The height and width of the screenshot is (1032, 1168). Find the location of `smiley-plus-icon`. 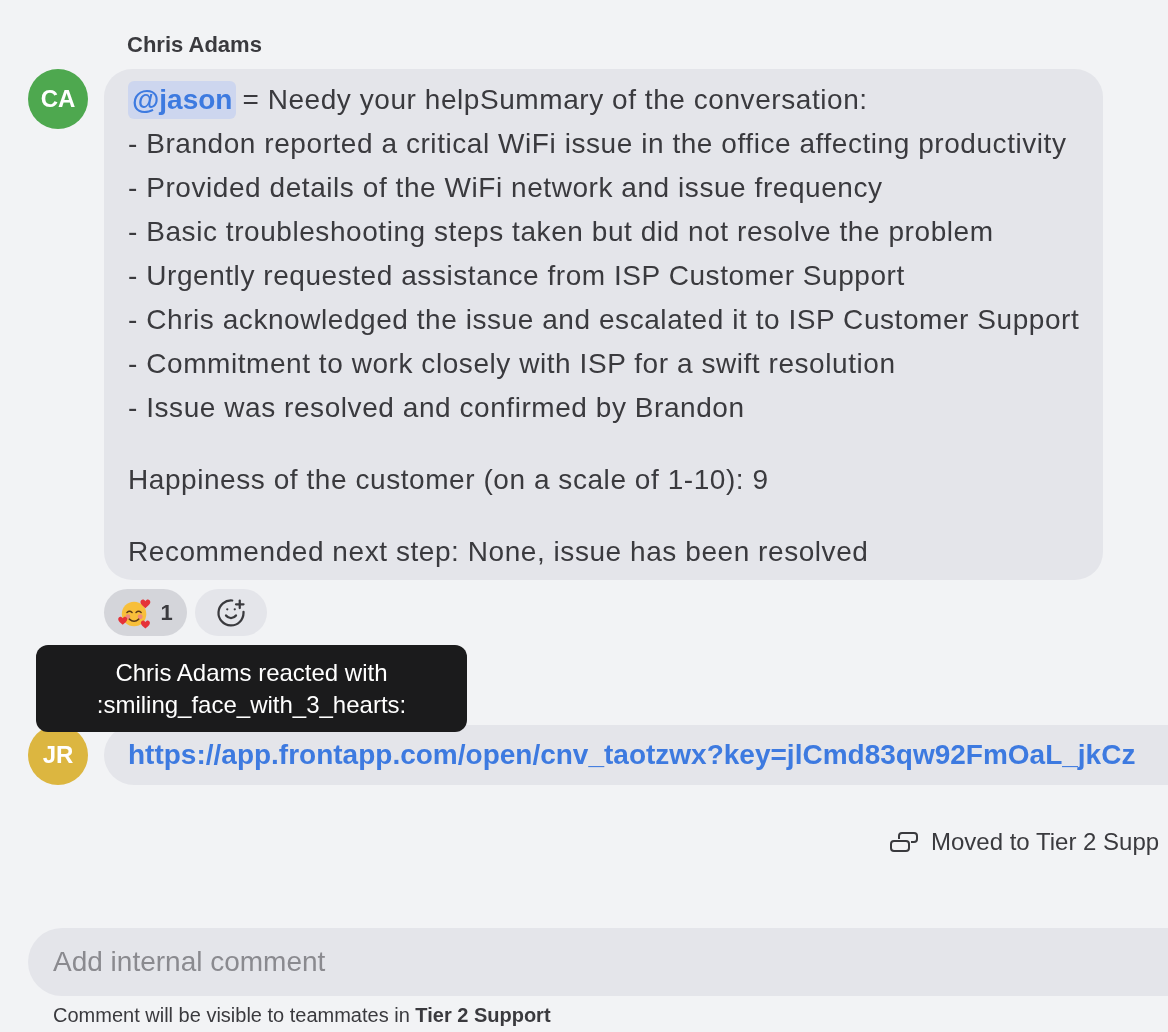

smiley-plus-icon is located at coordinates (231, 612).